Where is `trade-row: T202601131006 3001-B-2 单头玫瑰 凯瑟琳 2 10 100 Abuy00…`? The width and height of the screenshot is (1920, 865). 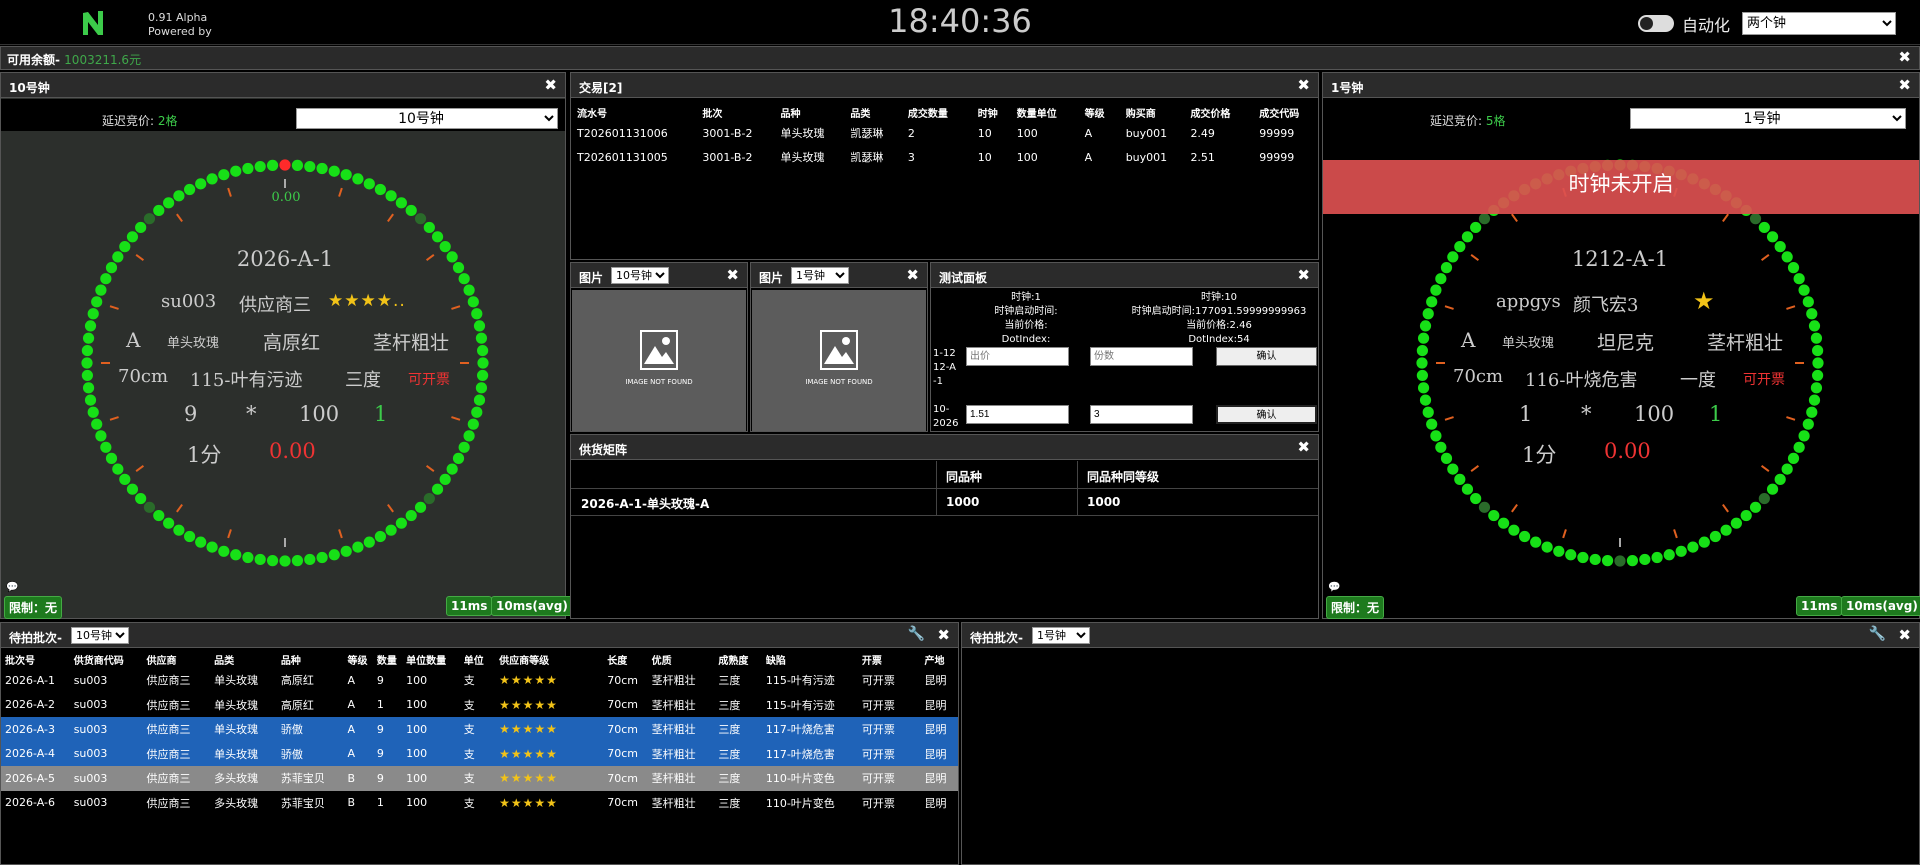
trade-row: T202601131006 3001-B-2 单头玫瑰 凯瑟琳 2 10 100 Abuy00… is located at coordinates (945, 133).